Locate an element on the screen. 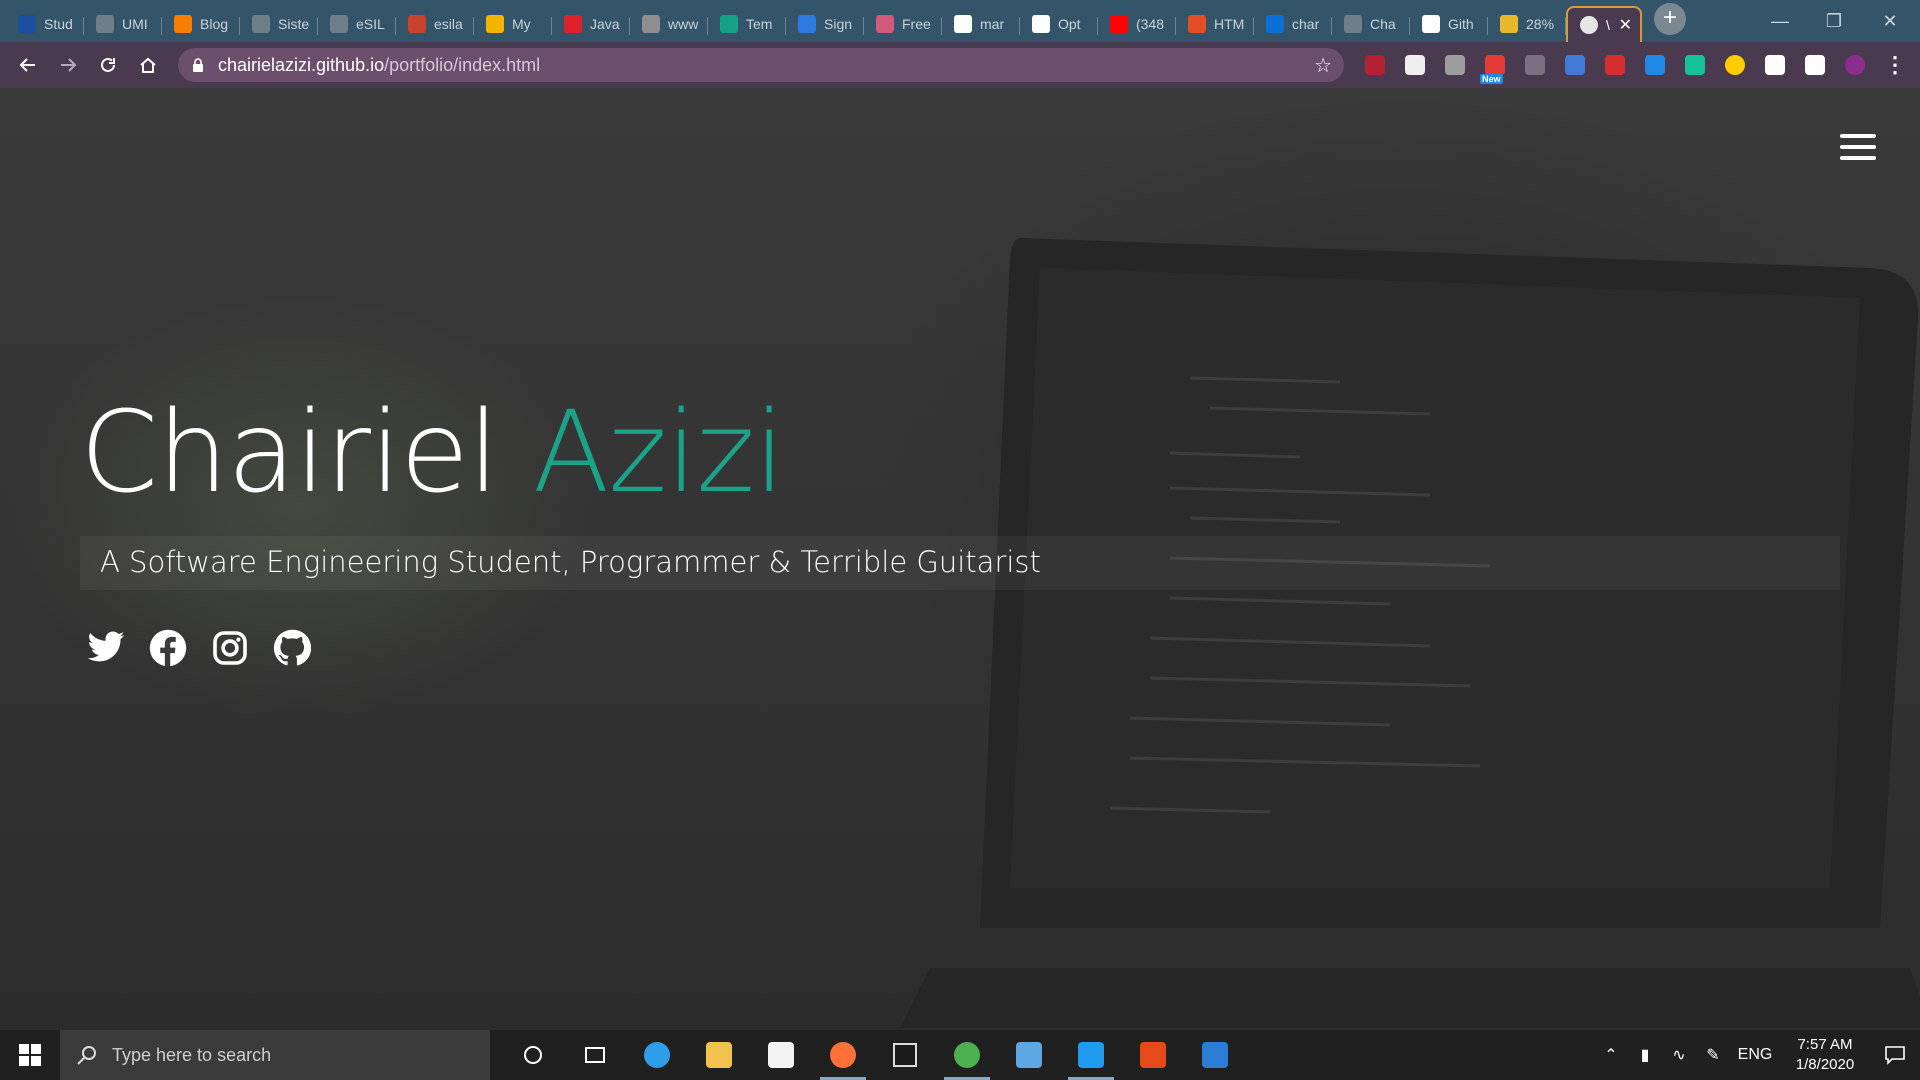 Image resolution: width=1920 pixels, height=1080 pixels. twitter-link is located at coordinates (106, 648).